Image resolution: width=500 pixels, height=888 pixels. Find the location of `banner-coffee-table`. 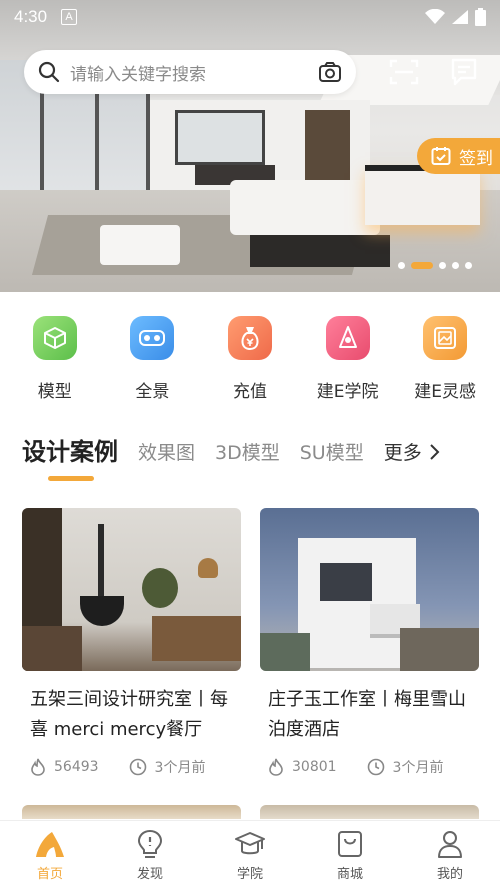

banner-coffee-table is located at coordinates (320, 251).